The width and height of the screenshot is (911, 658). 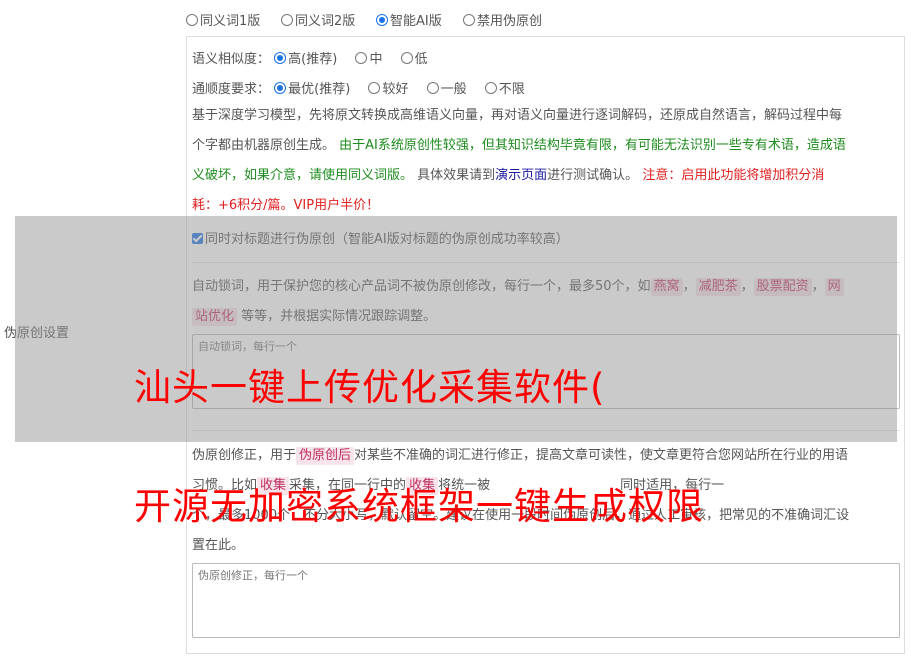 What do you see at coordinates (223, 19) in the screenshot?
I see `mode-option-synonym1: 同义词1版` at bounding box center [223, 19].